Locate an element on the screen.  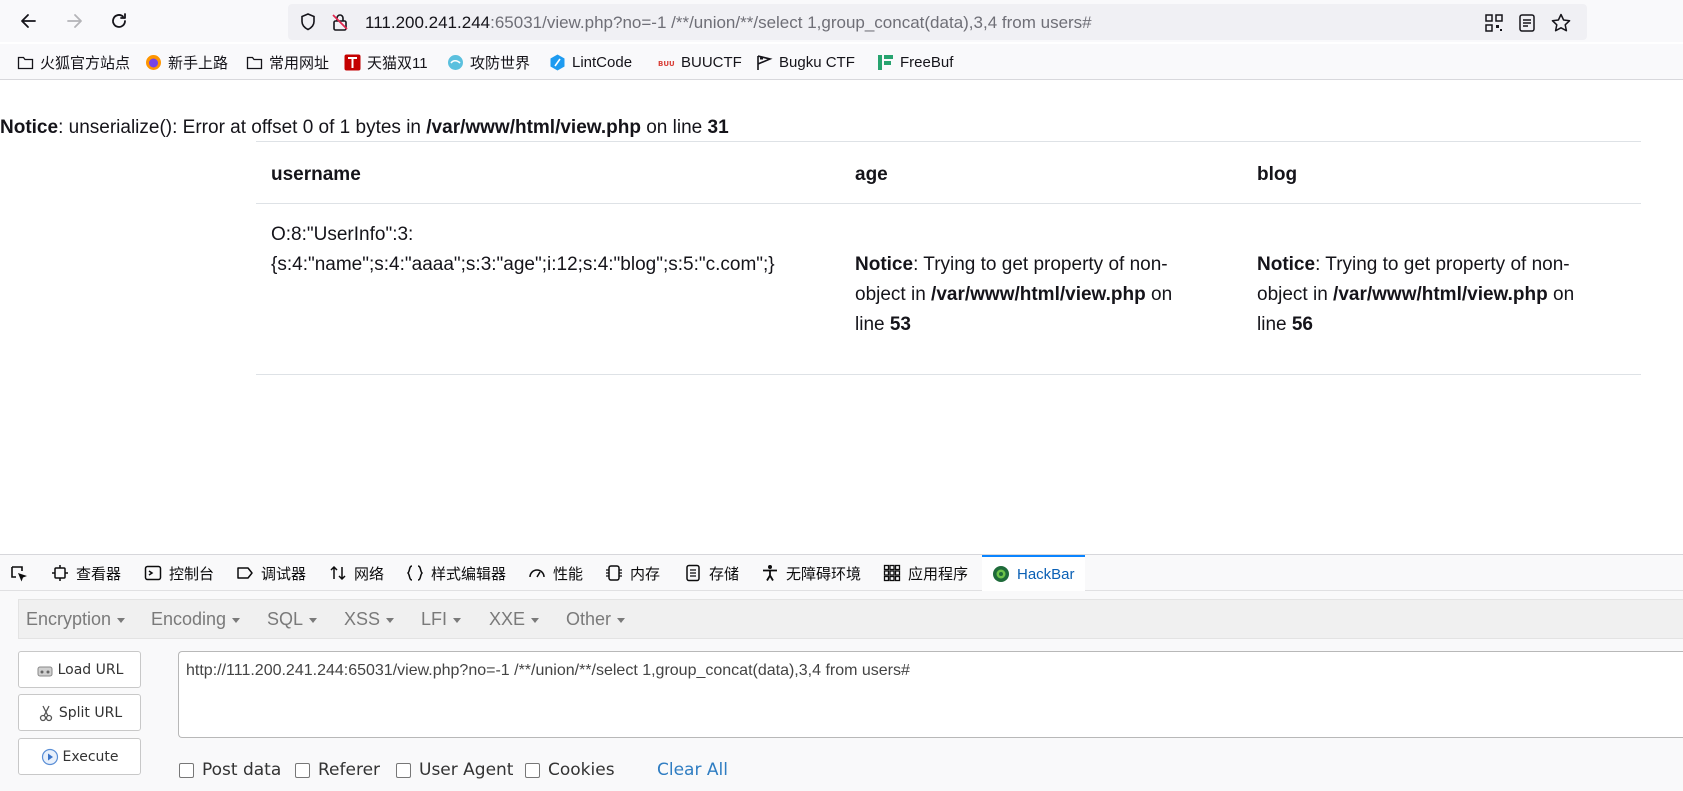
storage-icon is located at coordinates (693, 573).